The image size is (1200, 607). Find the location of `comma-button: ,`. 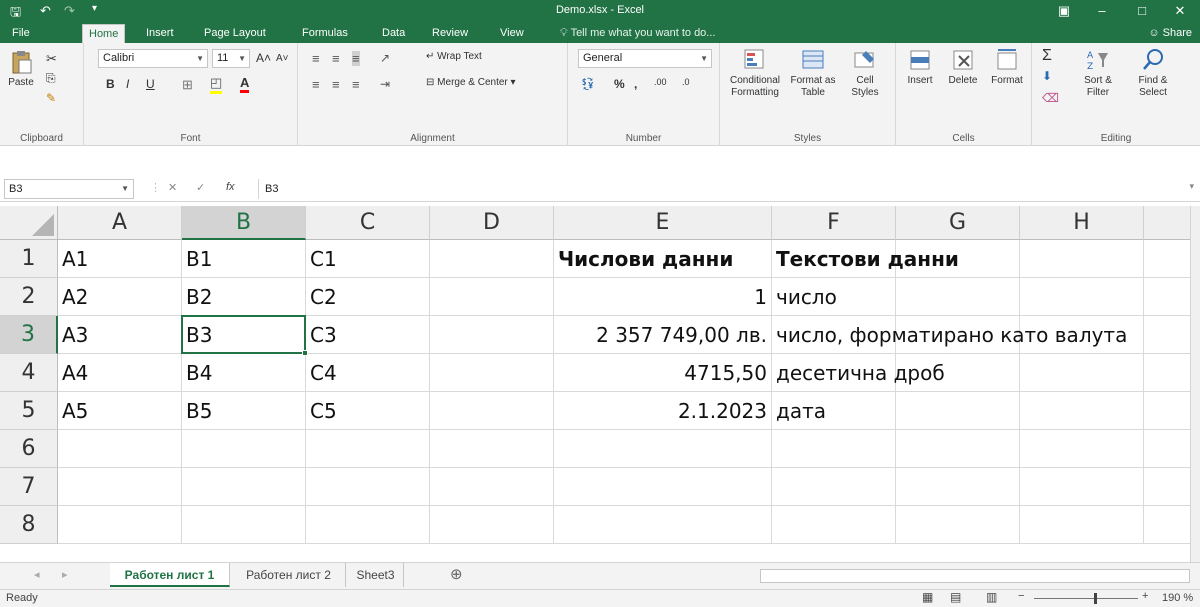

comma-button: , is located at coordinates (635, 84).